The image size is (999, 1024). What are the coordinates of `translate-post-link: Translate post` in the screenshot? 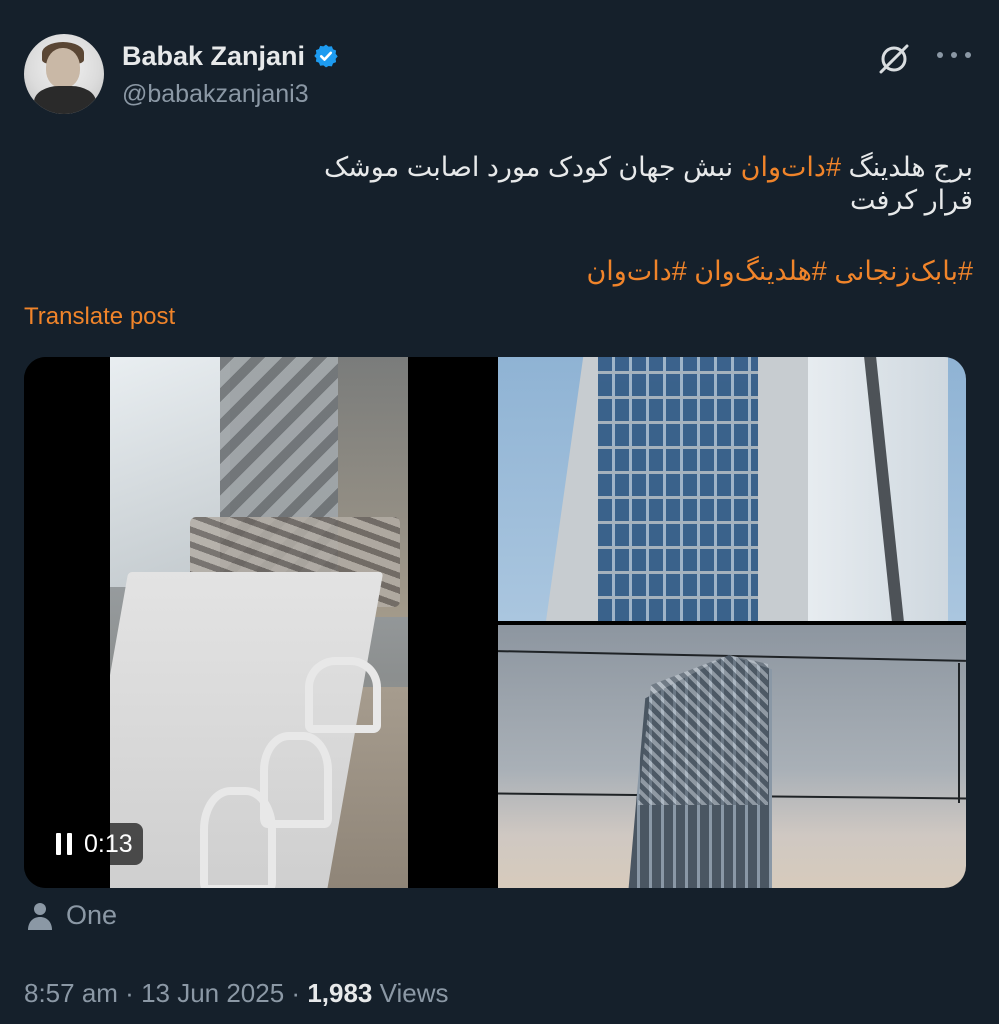 It's located at (99, 317).